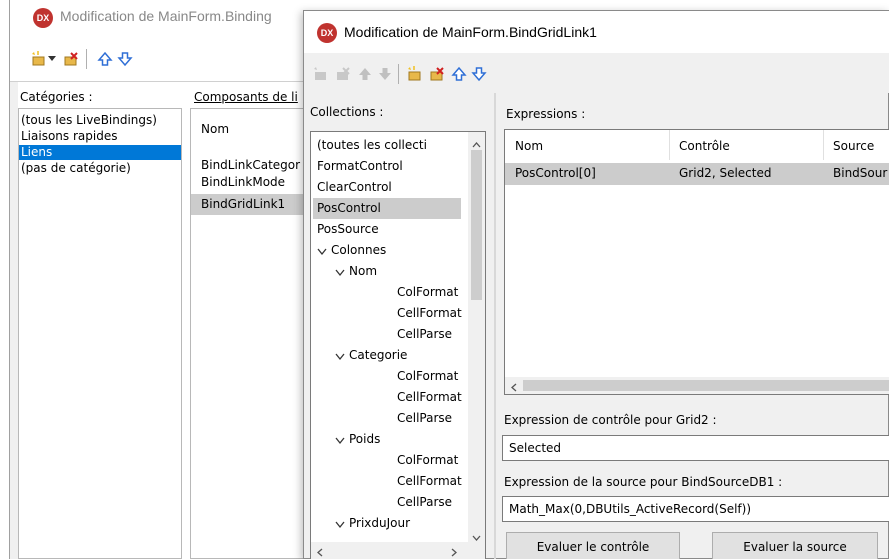 The height and width of the screenshot is (559, 889). What do you see at coordinates (378, 355) in the screenshot?
I see `tree-item-categorie: Categorie` at bounding box center [378, 355].